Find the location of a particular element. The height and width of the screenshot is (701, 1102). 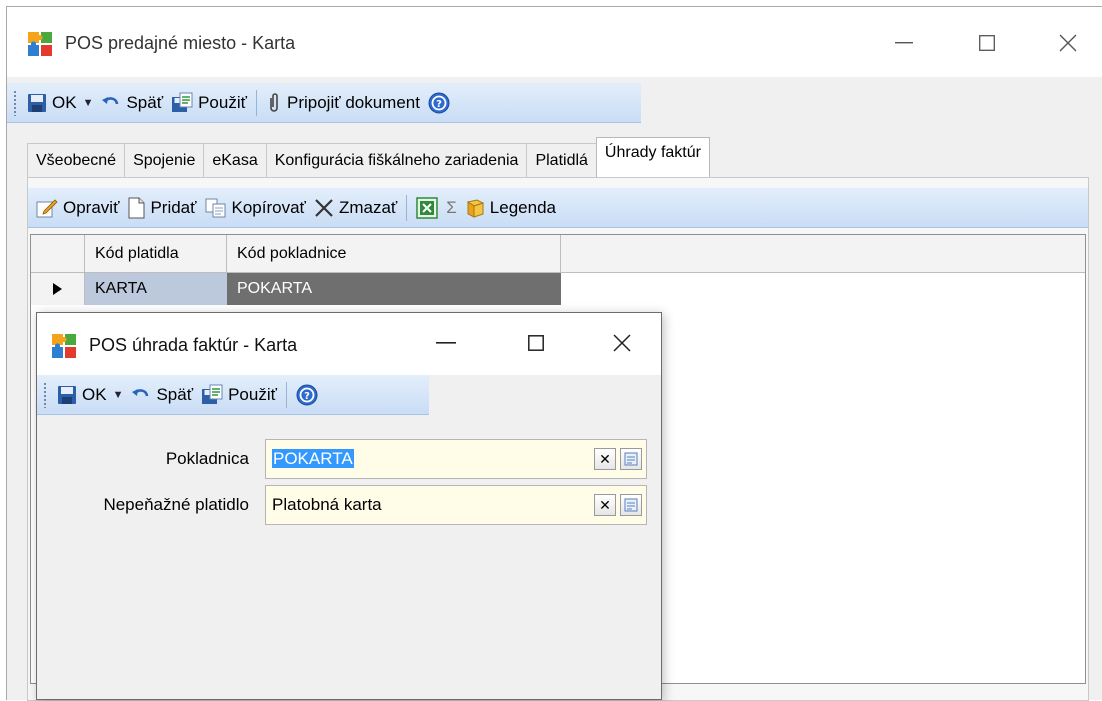

dialog-apply-button: Použiť is located at coordinates (239, 395).